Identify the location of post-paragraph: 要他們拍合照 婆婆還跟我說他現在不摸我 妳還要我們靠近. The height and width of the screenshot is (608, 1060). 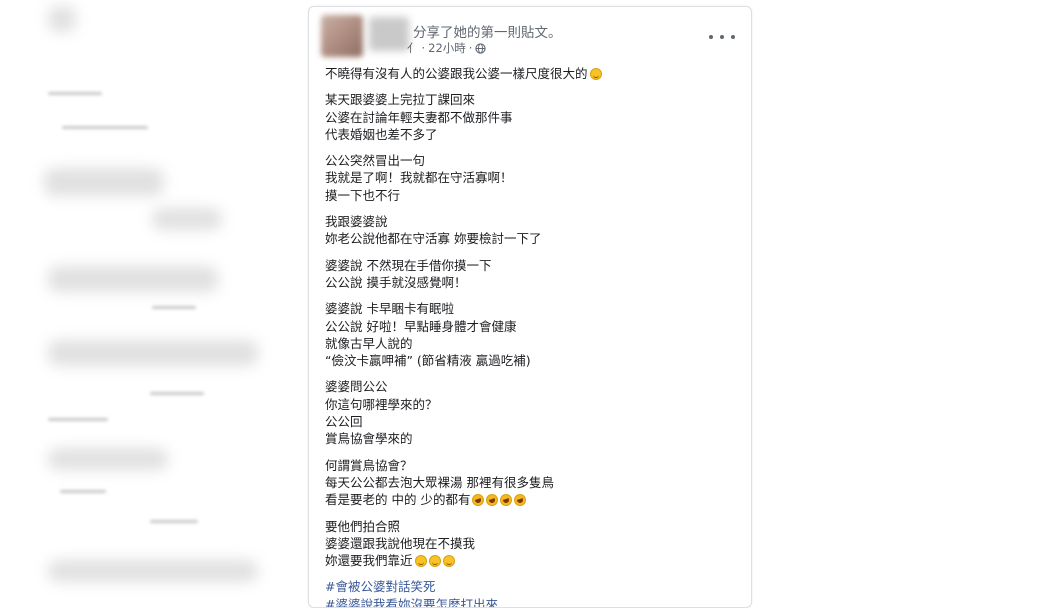
(530, 544).